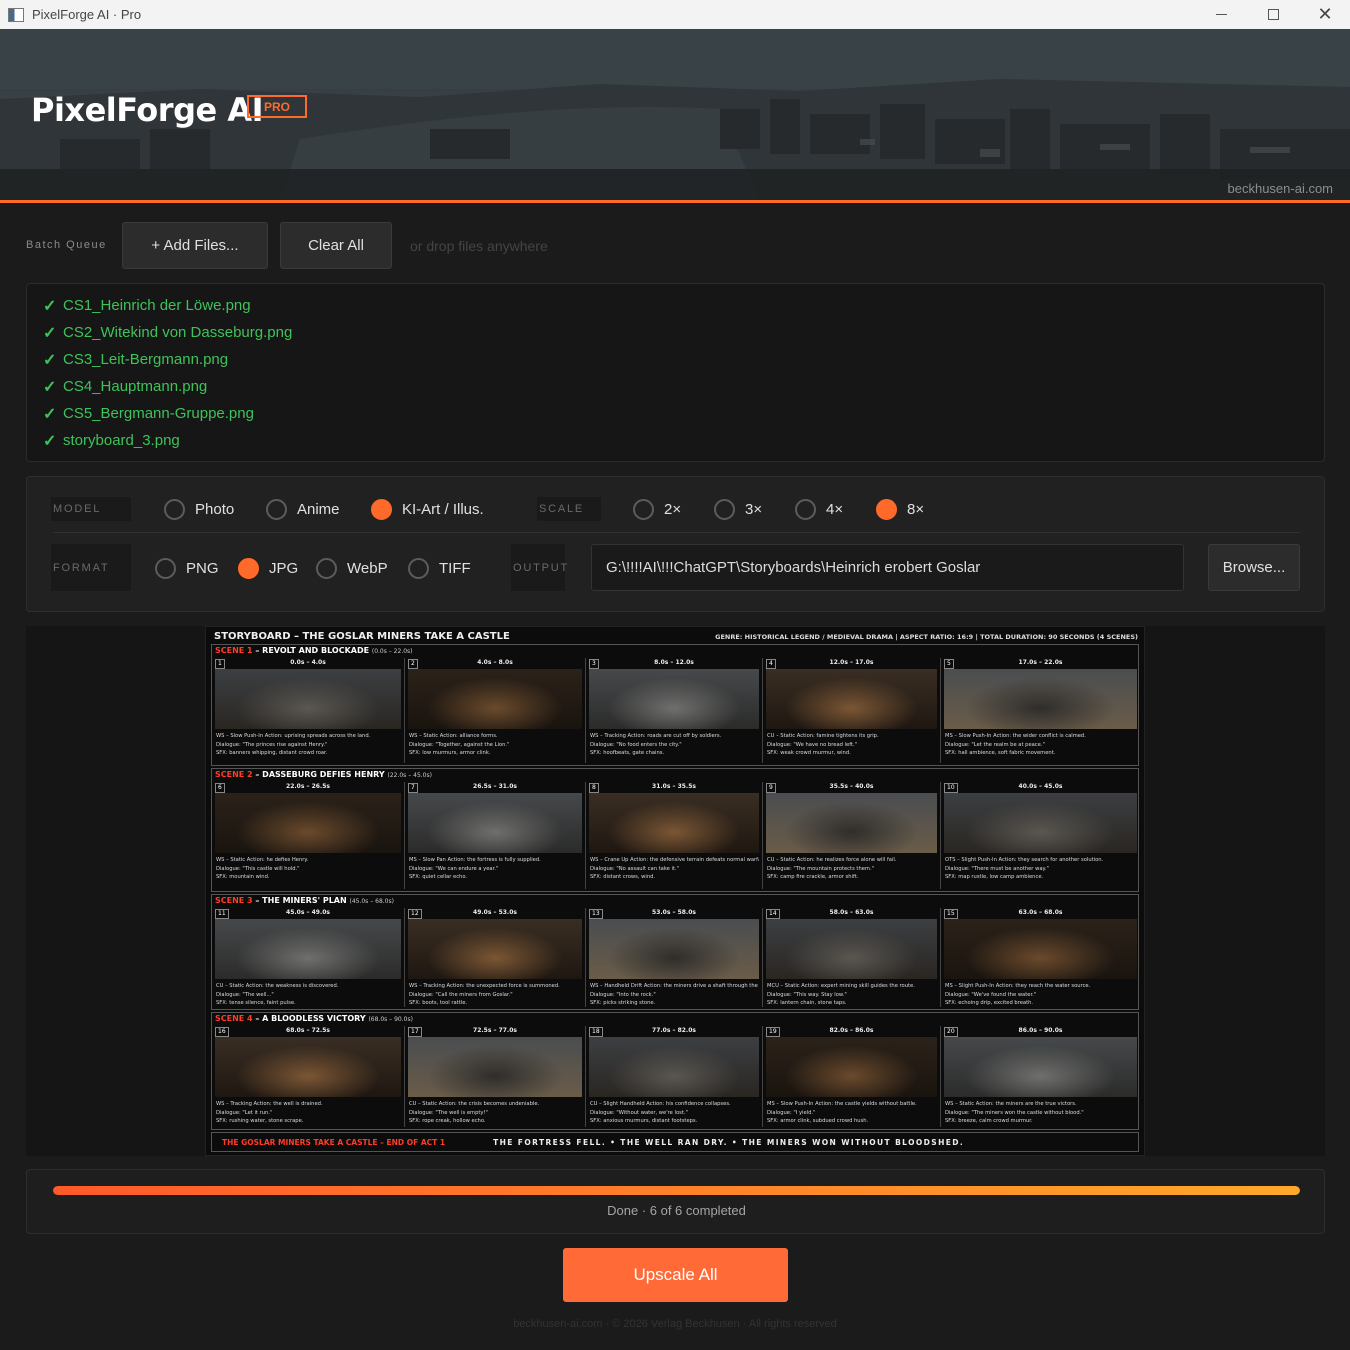 Image resolution: width=1350 pixels, height=1350 pixels. What do you see at coordinates (674, 912) in the screenshot?
I see `shot-time: 53.0s – 58.0s` at bounding box center [674, 912].